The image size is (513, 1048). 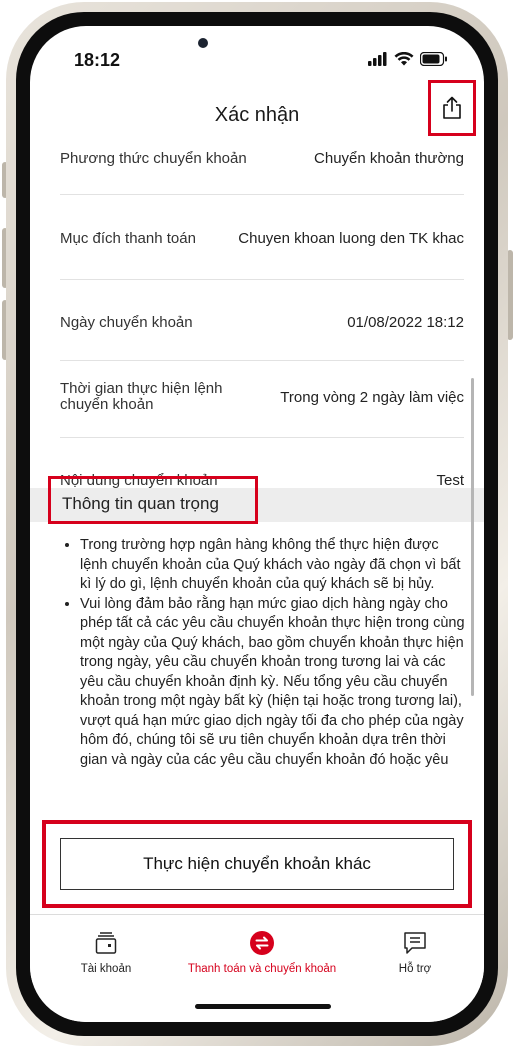 I want to click on wallet-icon, so click(x=106, y=943).